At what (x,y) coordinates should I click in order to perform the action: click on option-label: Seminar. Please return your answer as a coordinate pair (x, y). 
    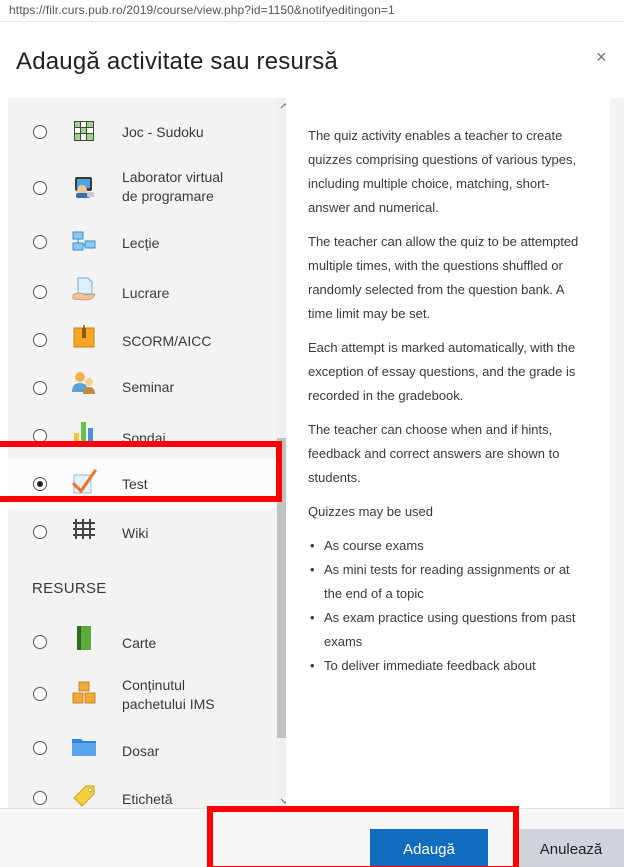
    Looking at the image, I should click on (148, 387).